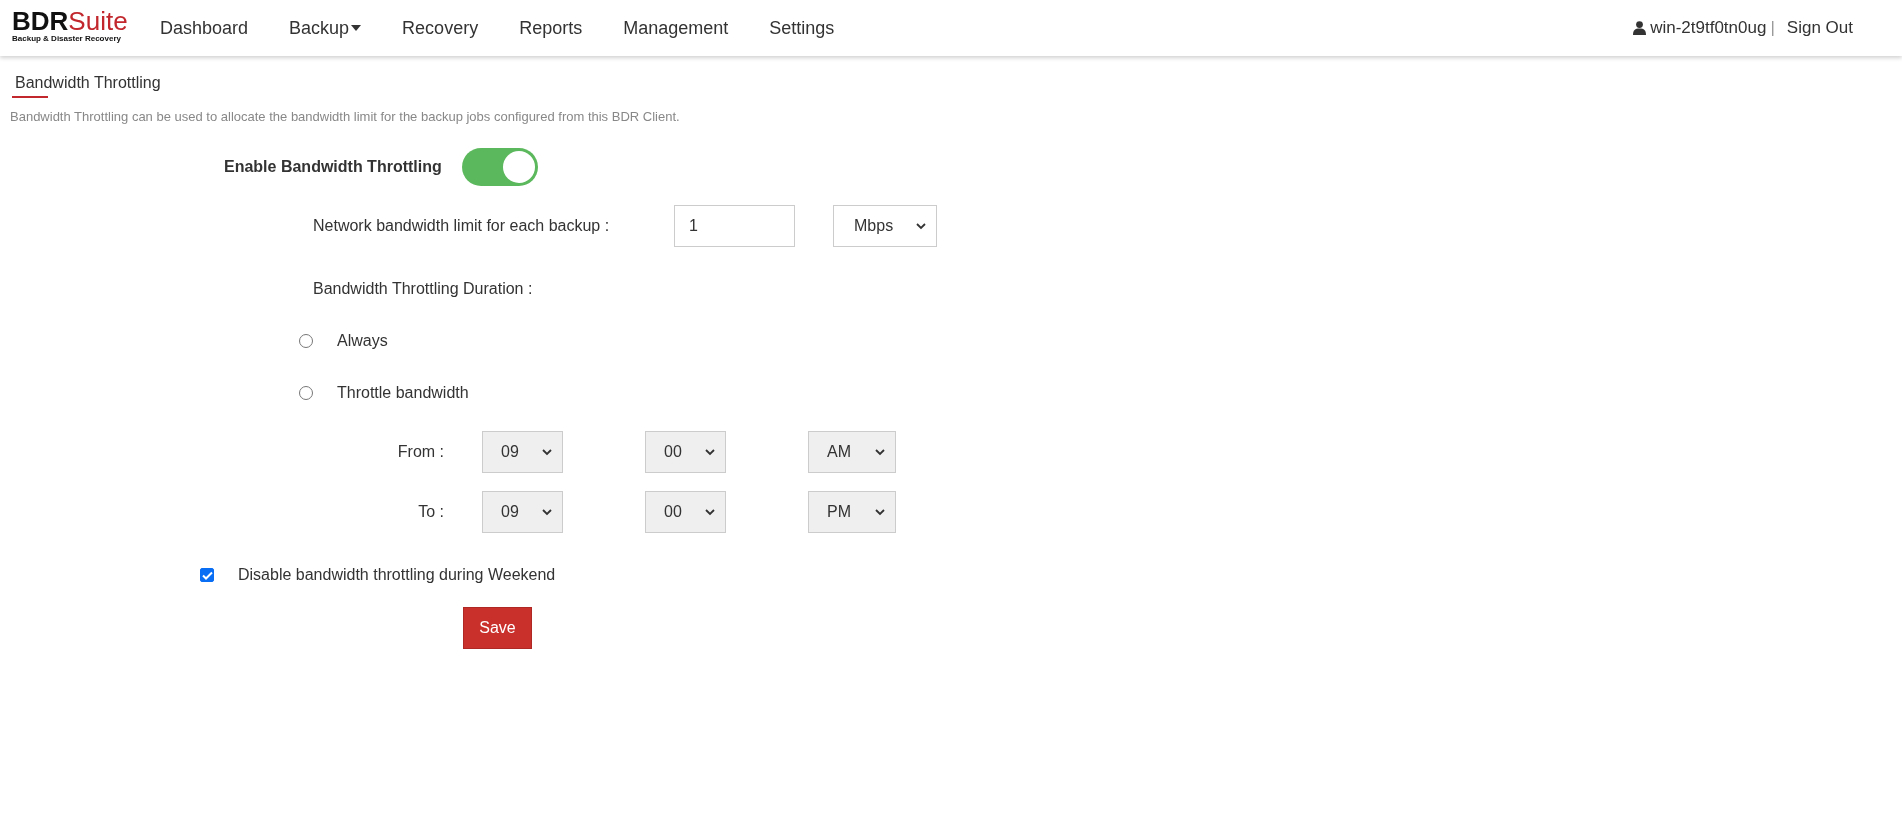  I want to click on time-label: To :, so click(430, 512).